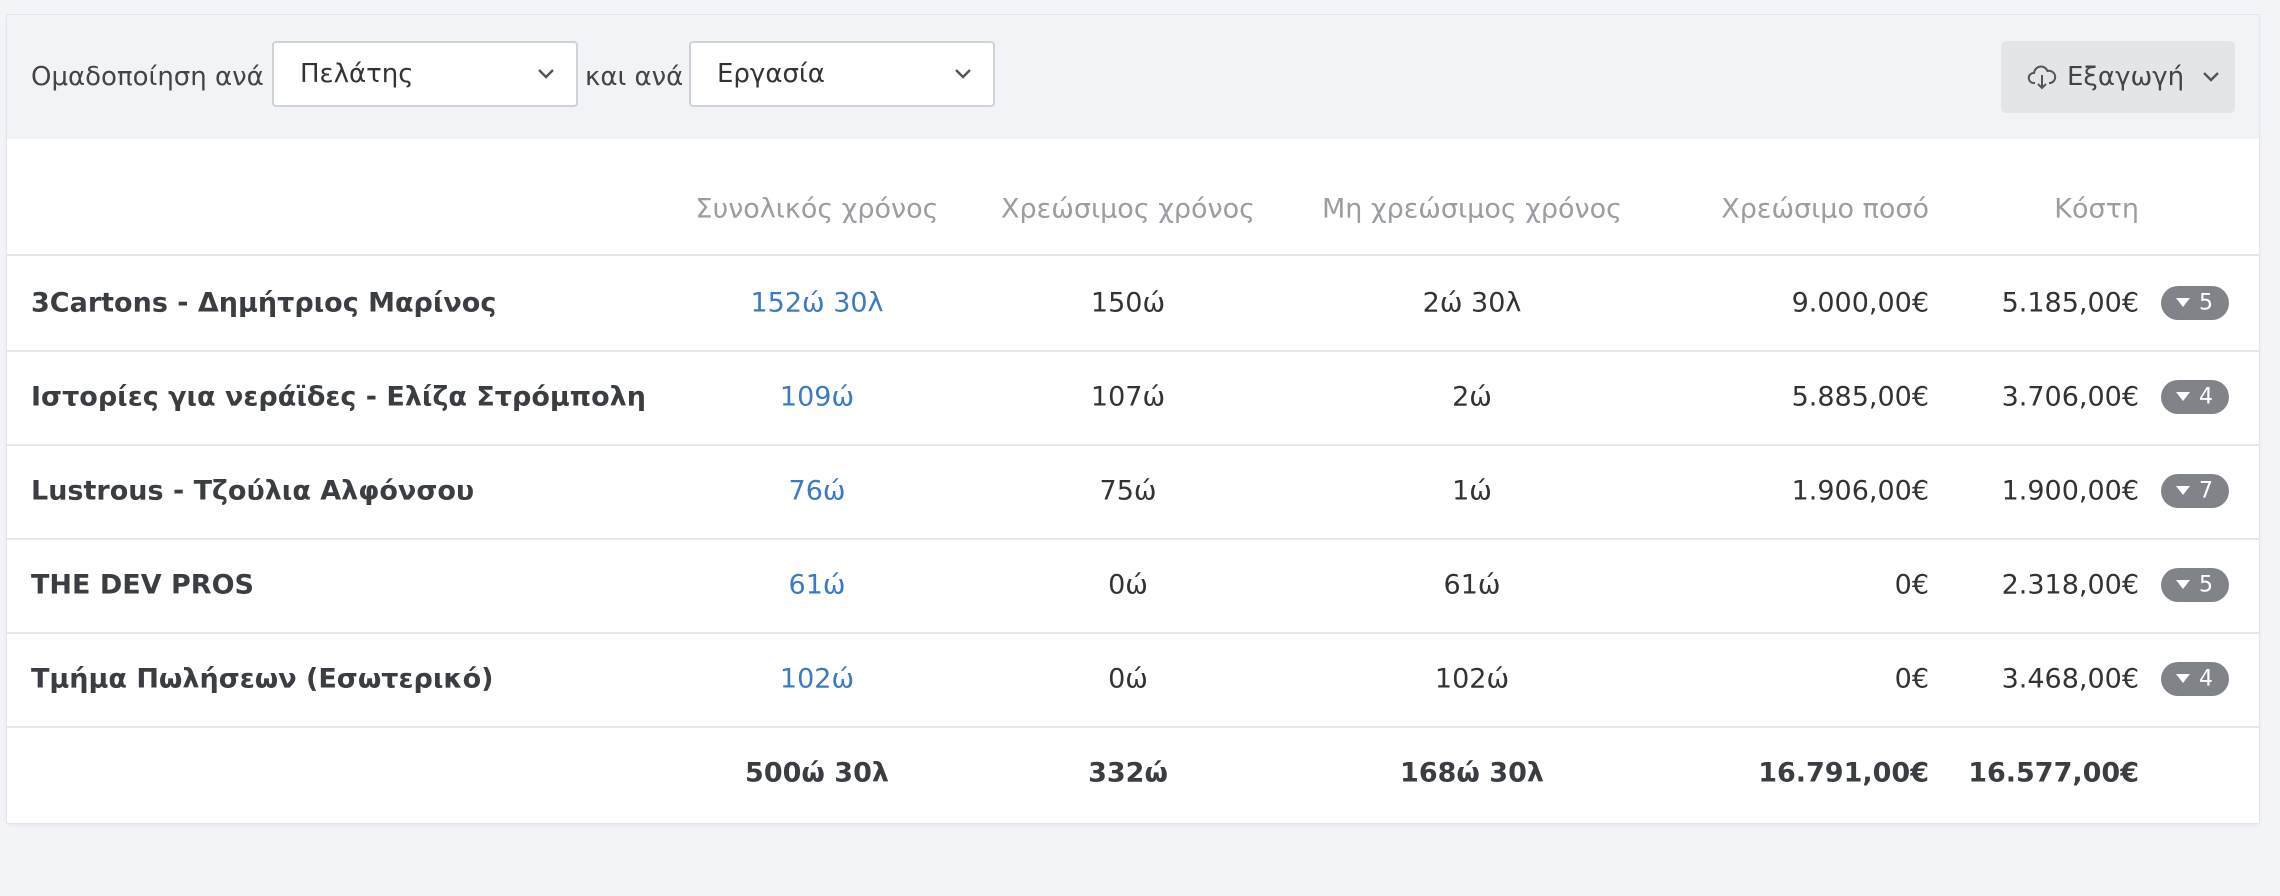  What do you see at coordinates (1472, 773) in the screenshot?
I see `non-billable-time-sum: 168ώ 30λ` at bounding box center [1472, 773].